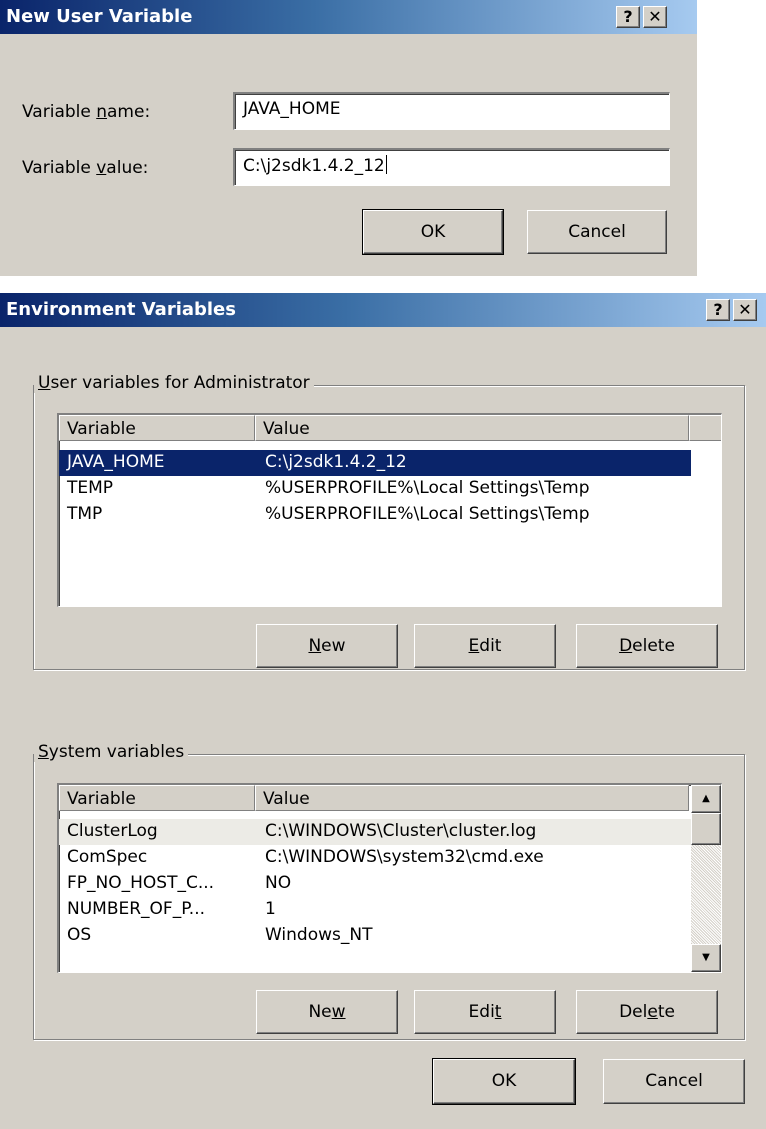 The image size is (766, 1129). Describe the element at coordinates (101, 168) in the screenshot. I see `accelerator-key: v` at that location.